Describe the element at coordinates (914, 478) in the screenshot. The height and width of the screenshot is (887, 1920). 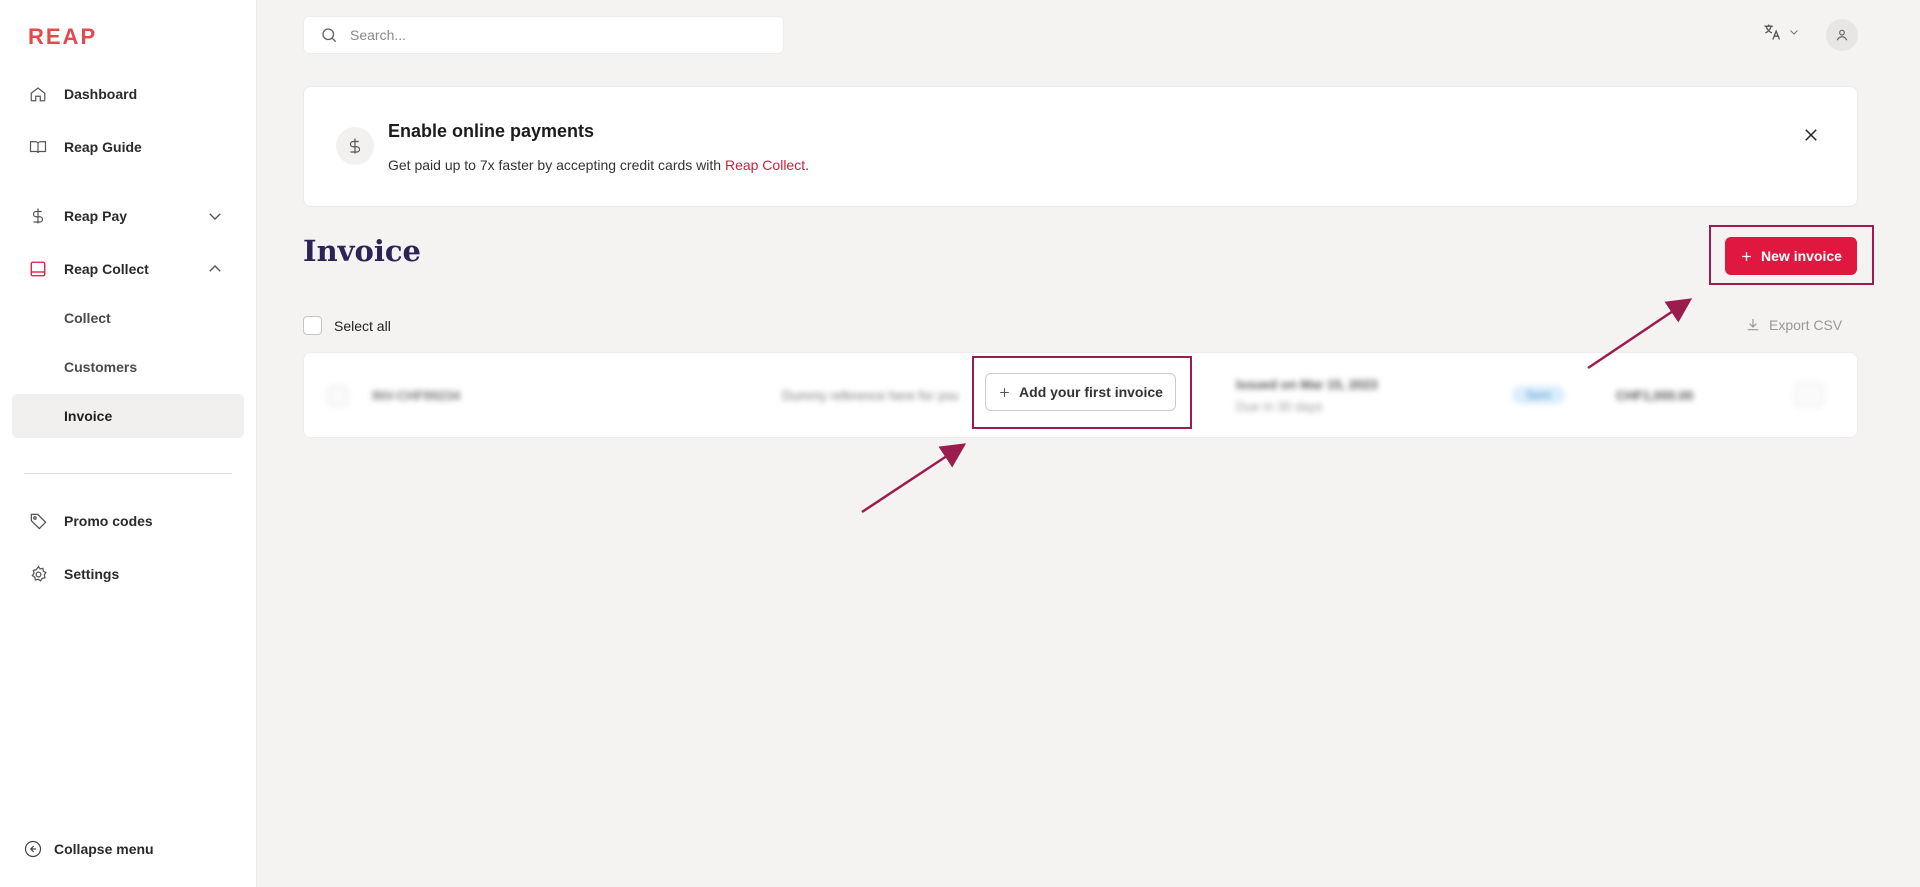
I see `arrow-to-add-first` at that location.